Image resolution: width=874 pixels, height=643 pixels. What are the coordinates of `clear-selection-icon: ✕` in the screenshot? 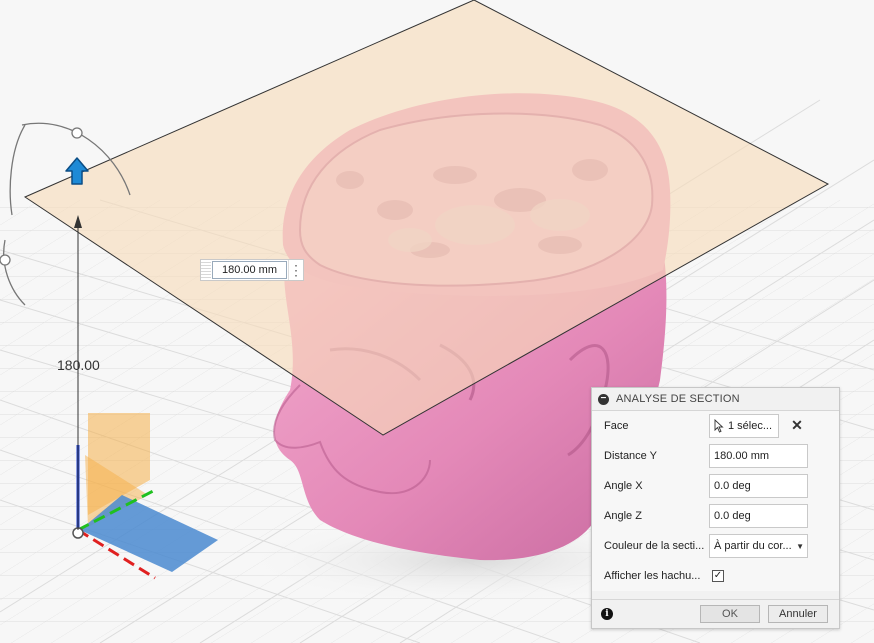 It's located at (797, 425).